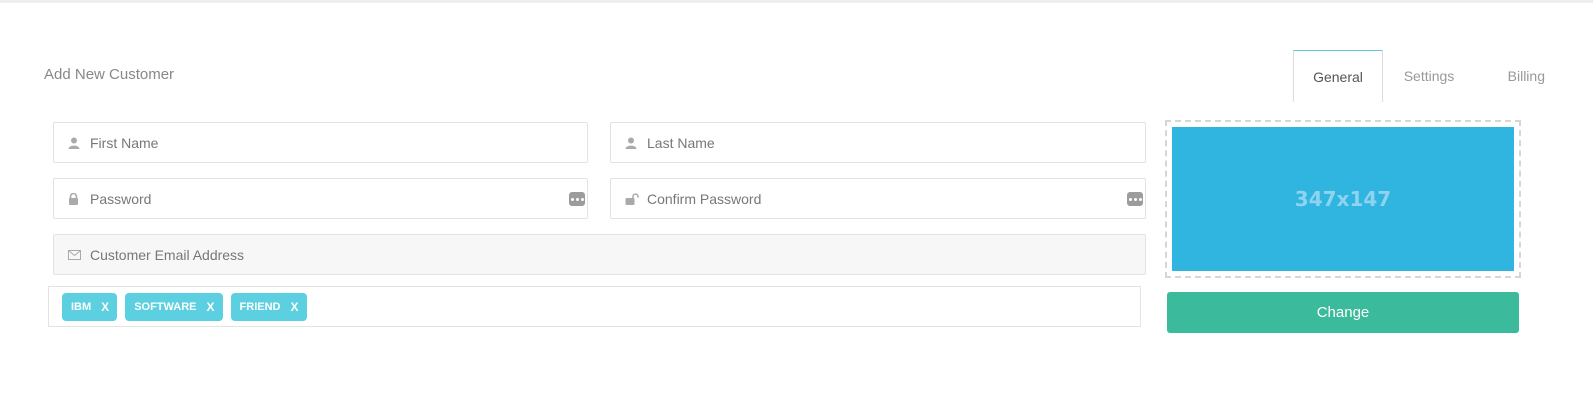 Image resolution: width=1593 pixels, height=407 pixels. I want to click on tab-billing: Billing, so click(1510, 76).